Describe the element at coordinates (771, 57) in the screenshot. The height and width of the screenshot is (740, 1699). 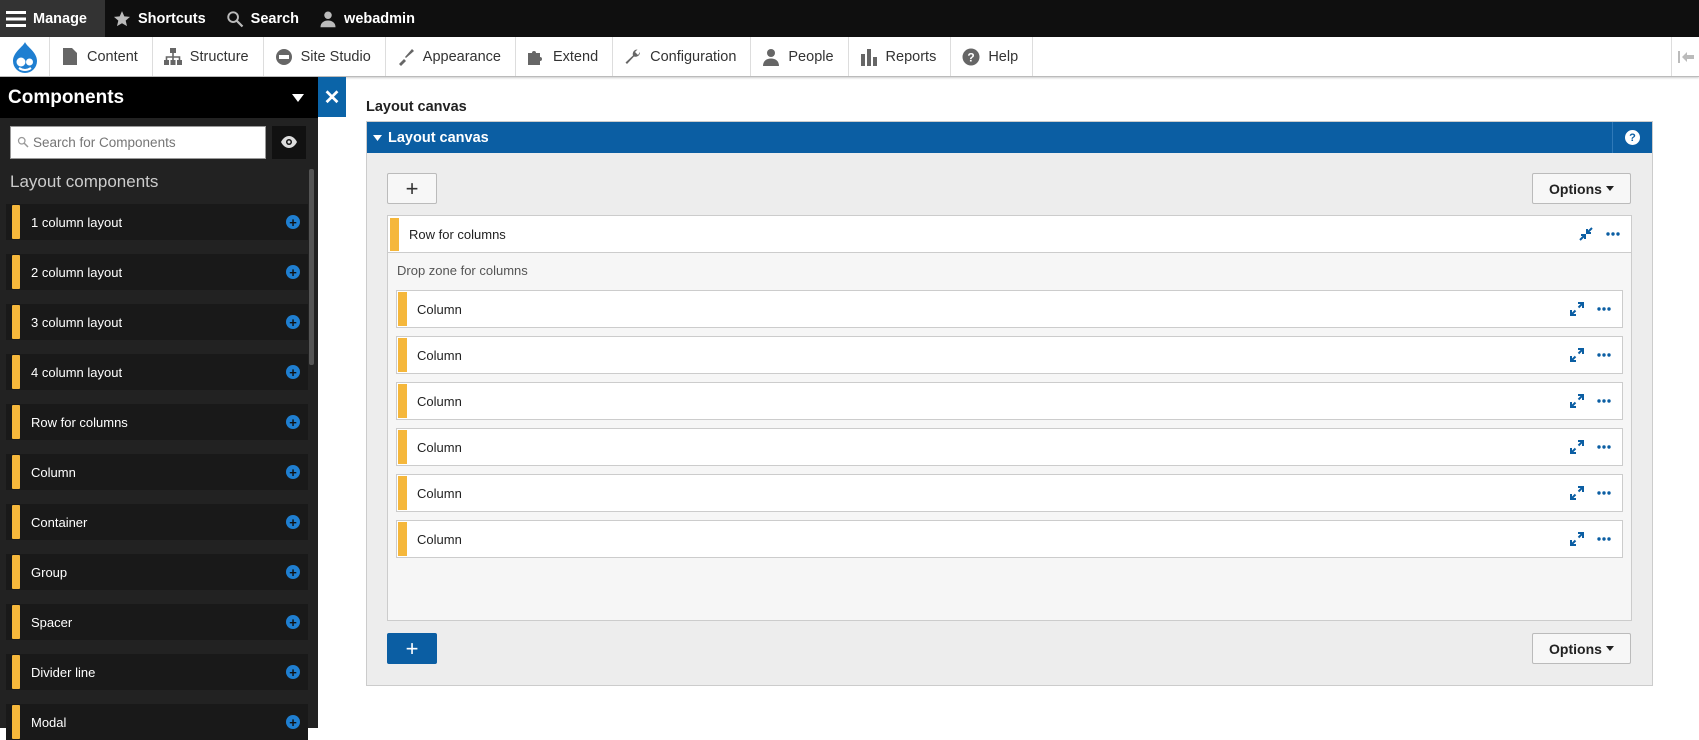
I see `person-icon` at that location.